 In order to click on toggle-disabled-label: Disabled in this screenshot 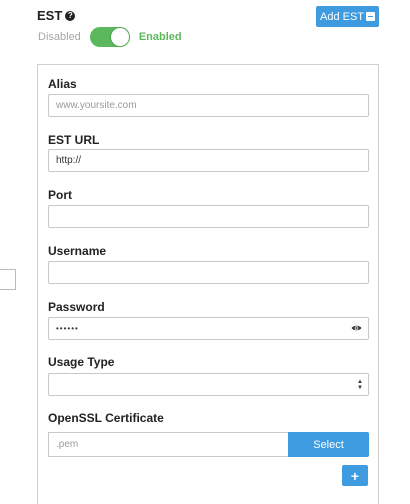, I will do `click(59, 37)`.